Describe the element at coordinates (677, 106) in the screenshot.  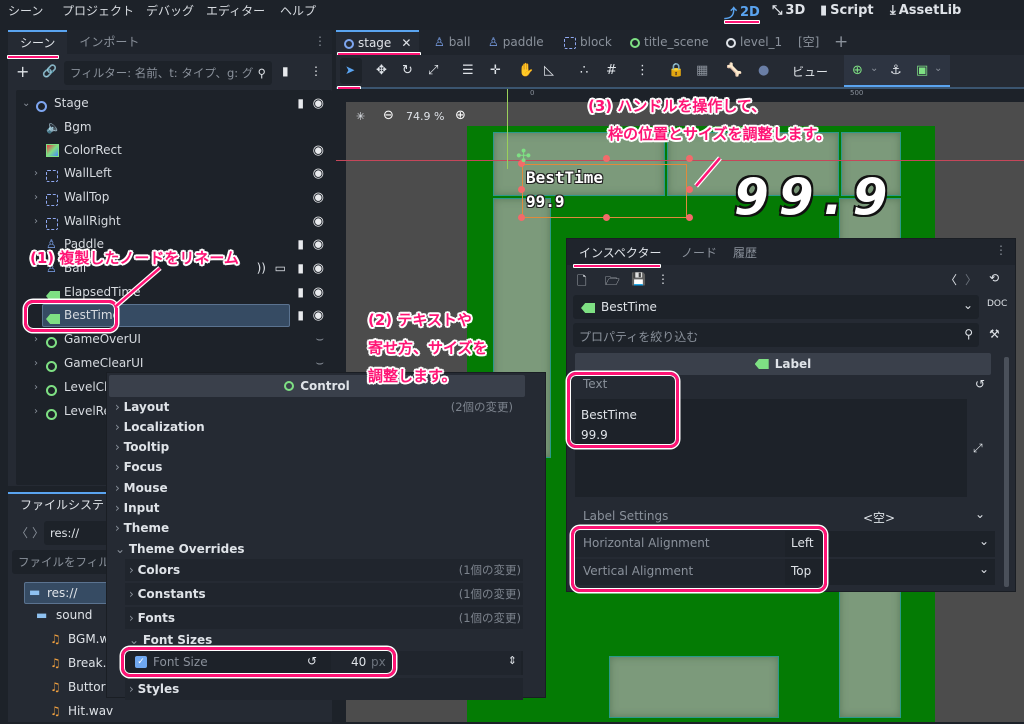
I see `annotation-3-line1: (3) ハンドルを操作して、` at that location.